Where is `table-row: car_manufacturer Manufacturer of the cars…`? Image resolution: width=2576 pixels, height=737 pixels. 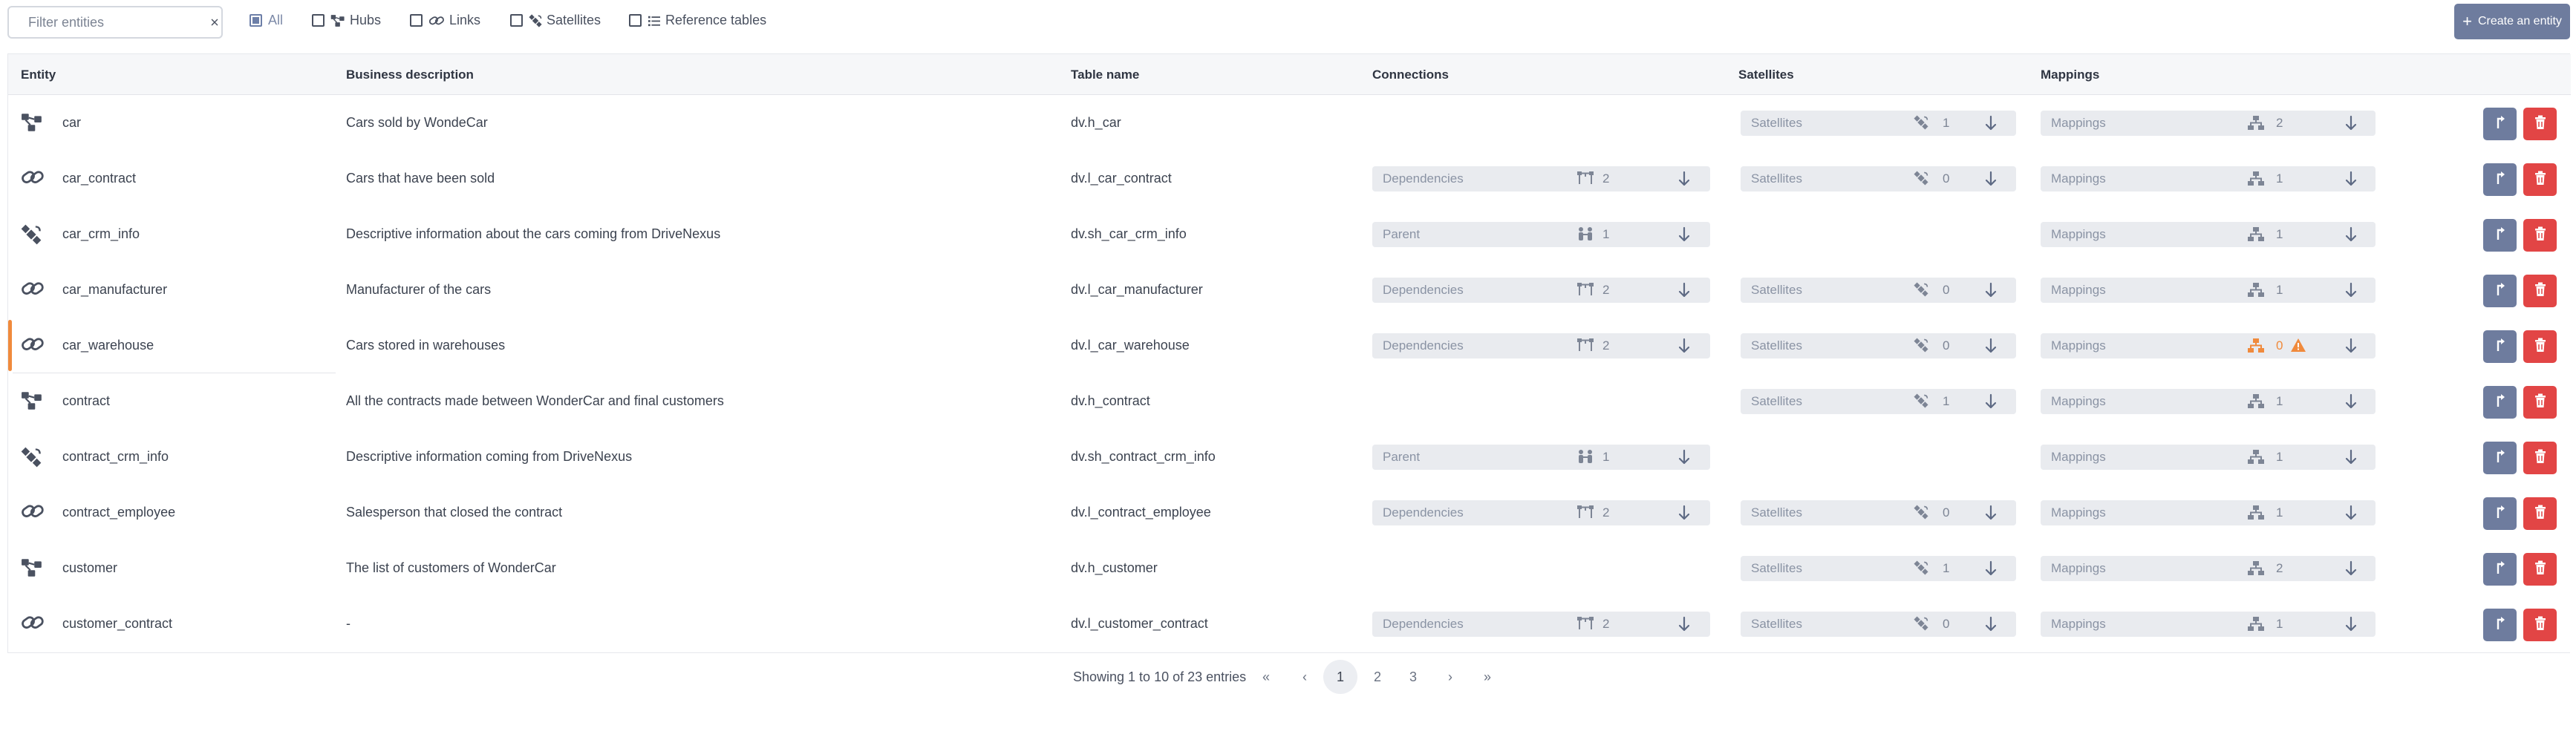 table-row: car_manufacturer Manufacturer of the cars… is located at coordinates (1289, 290).